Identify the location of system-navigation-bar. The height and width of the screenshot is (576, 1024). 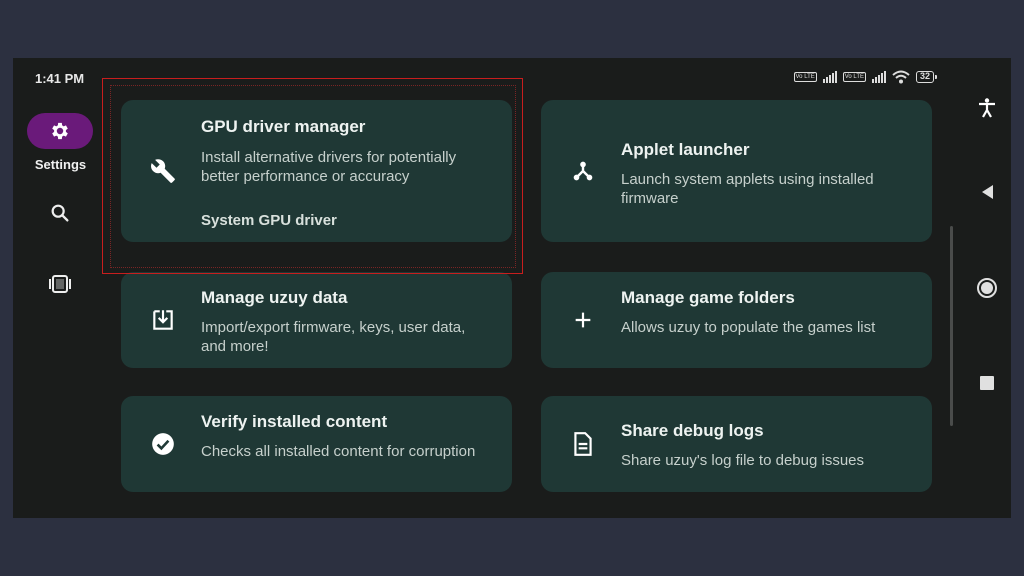
(987, 288).